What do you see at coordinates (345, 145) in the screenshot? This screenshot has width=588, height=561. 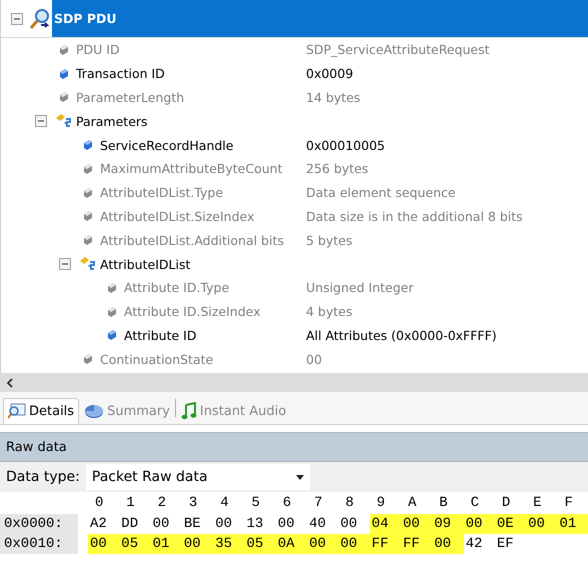 I see `field-value: 0x00010005` at bounding box center [345, 145].